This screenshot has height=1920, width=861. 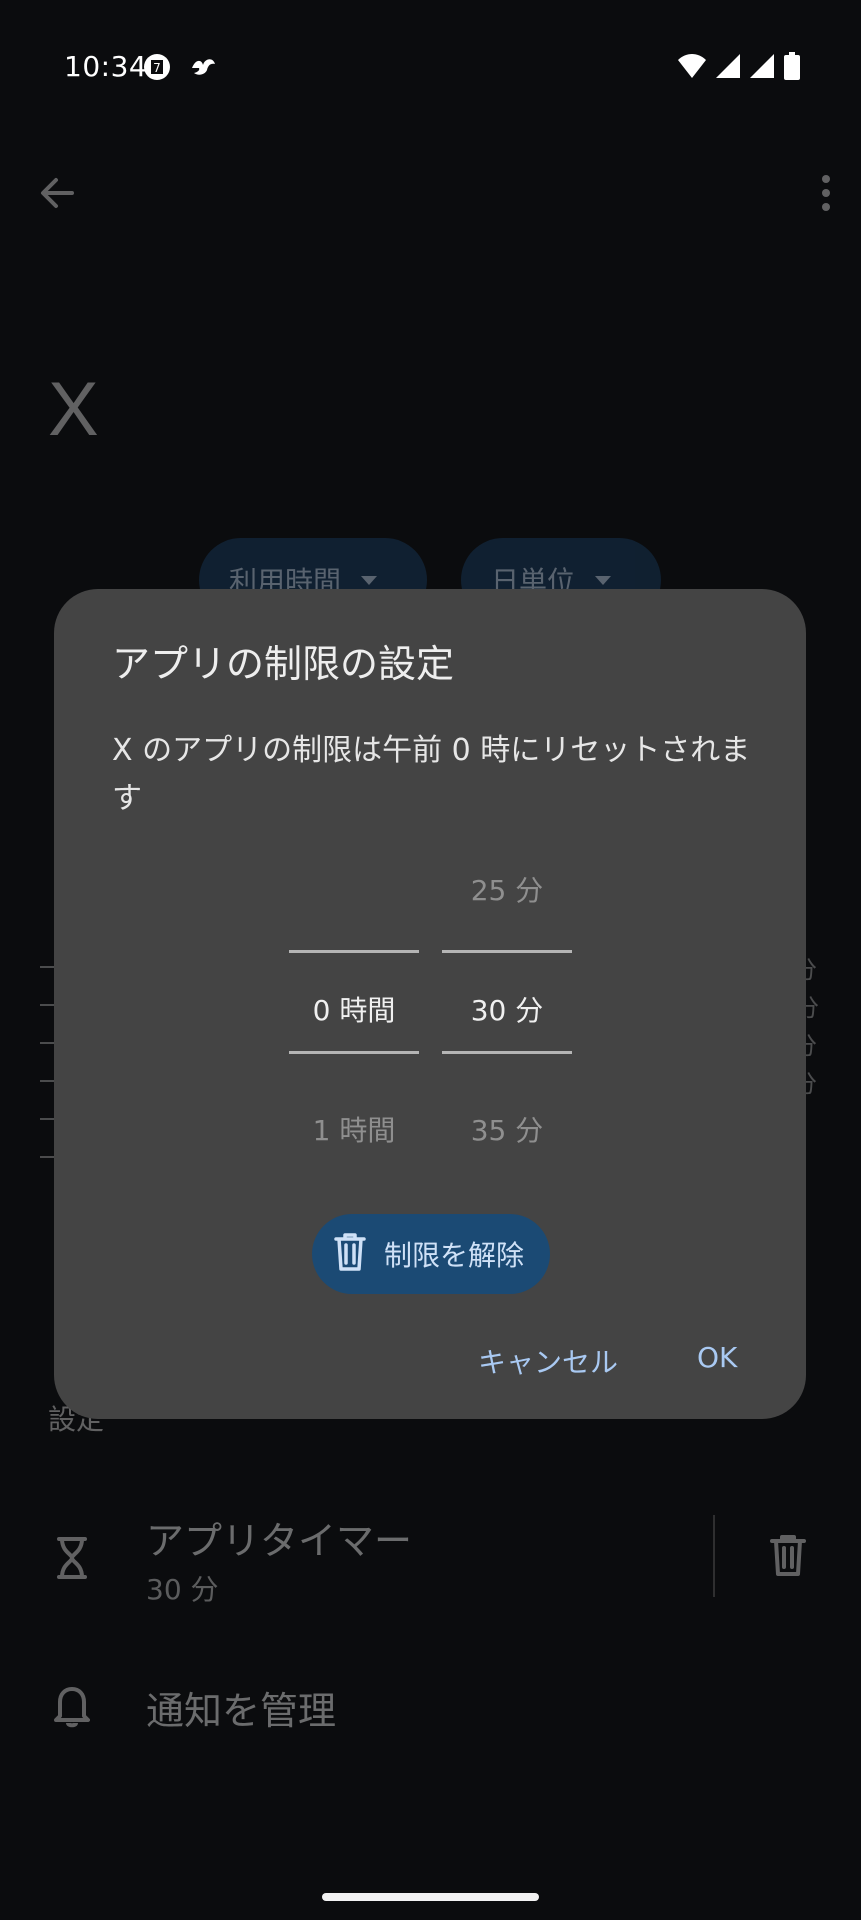 What do you see at coordinates (354, 1009) in the screenshot?
I see `hours-picker-selected: 0 時間` at bounding box center [354, 1009].